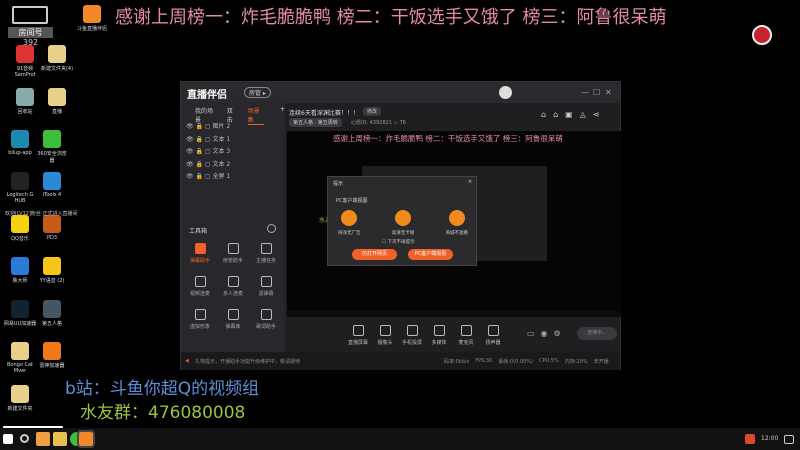 The image size is (800, 450). What do you see at coordinates (20, 368) in the screenshot?
I see `desktop-icon-label: Bongo Cat Mver` at bounding box center [20, 368].